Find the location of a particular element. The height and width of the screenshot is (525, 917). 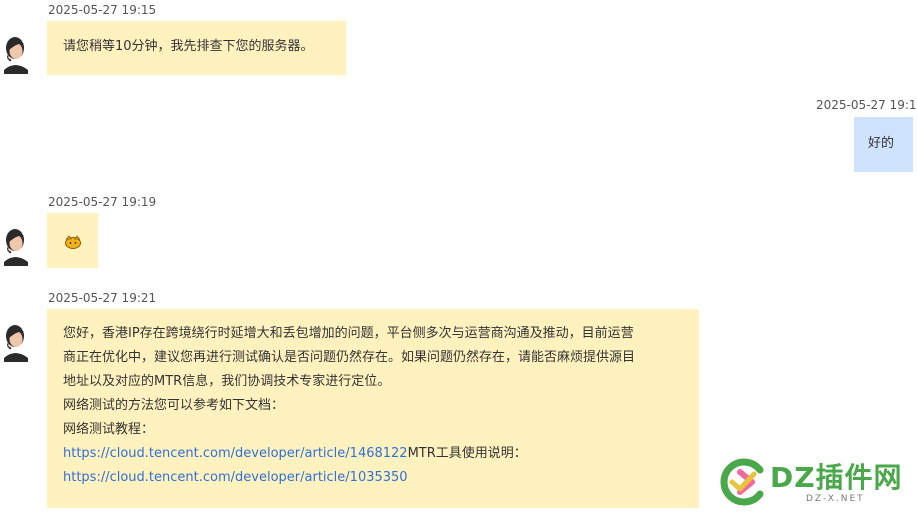

message-line: 网络测试的方法您可以参考如下文档： is located at coordinates (174, 405).